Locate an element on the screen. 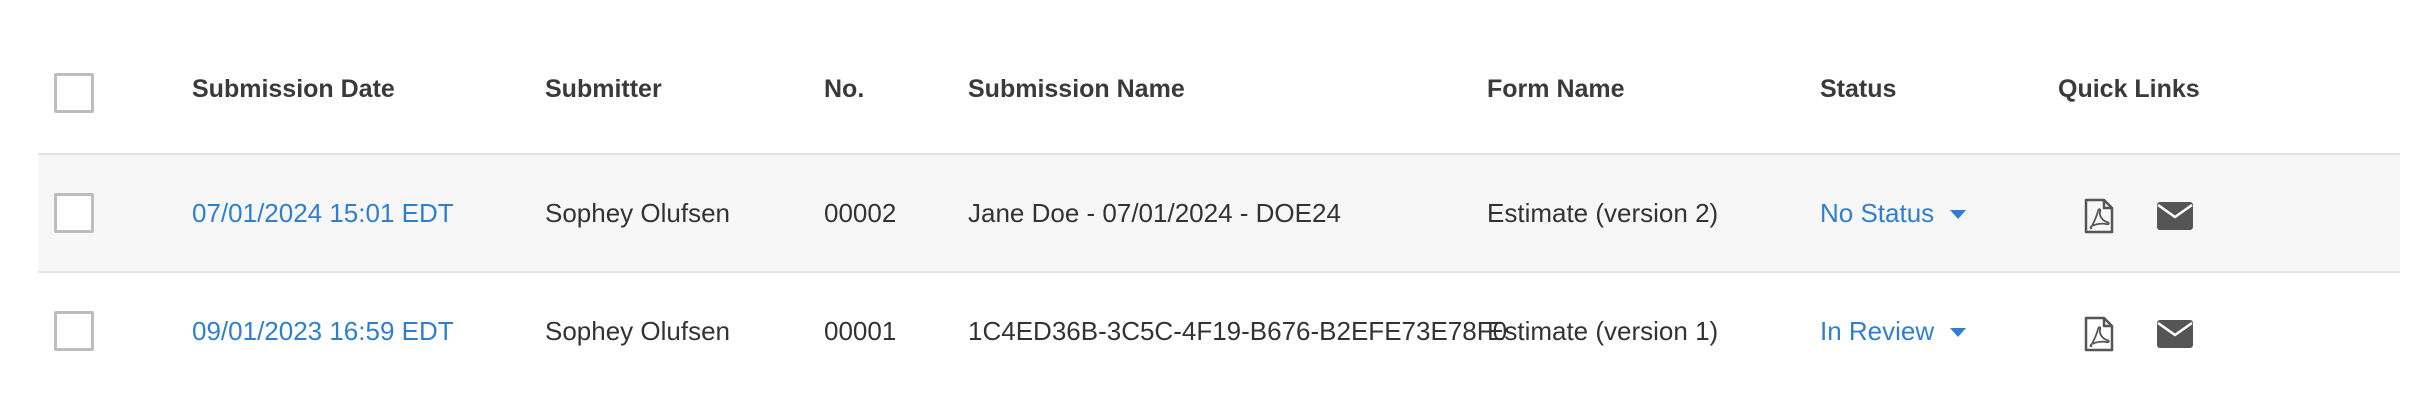  header-submitter: Submitter is located at coordinates (603, 76).